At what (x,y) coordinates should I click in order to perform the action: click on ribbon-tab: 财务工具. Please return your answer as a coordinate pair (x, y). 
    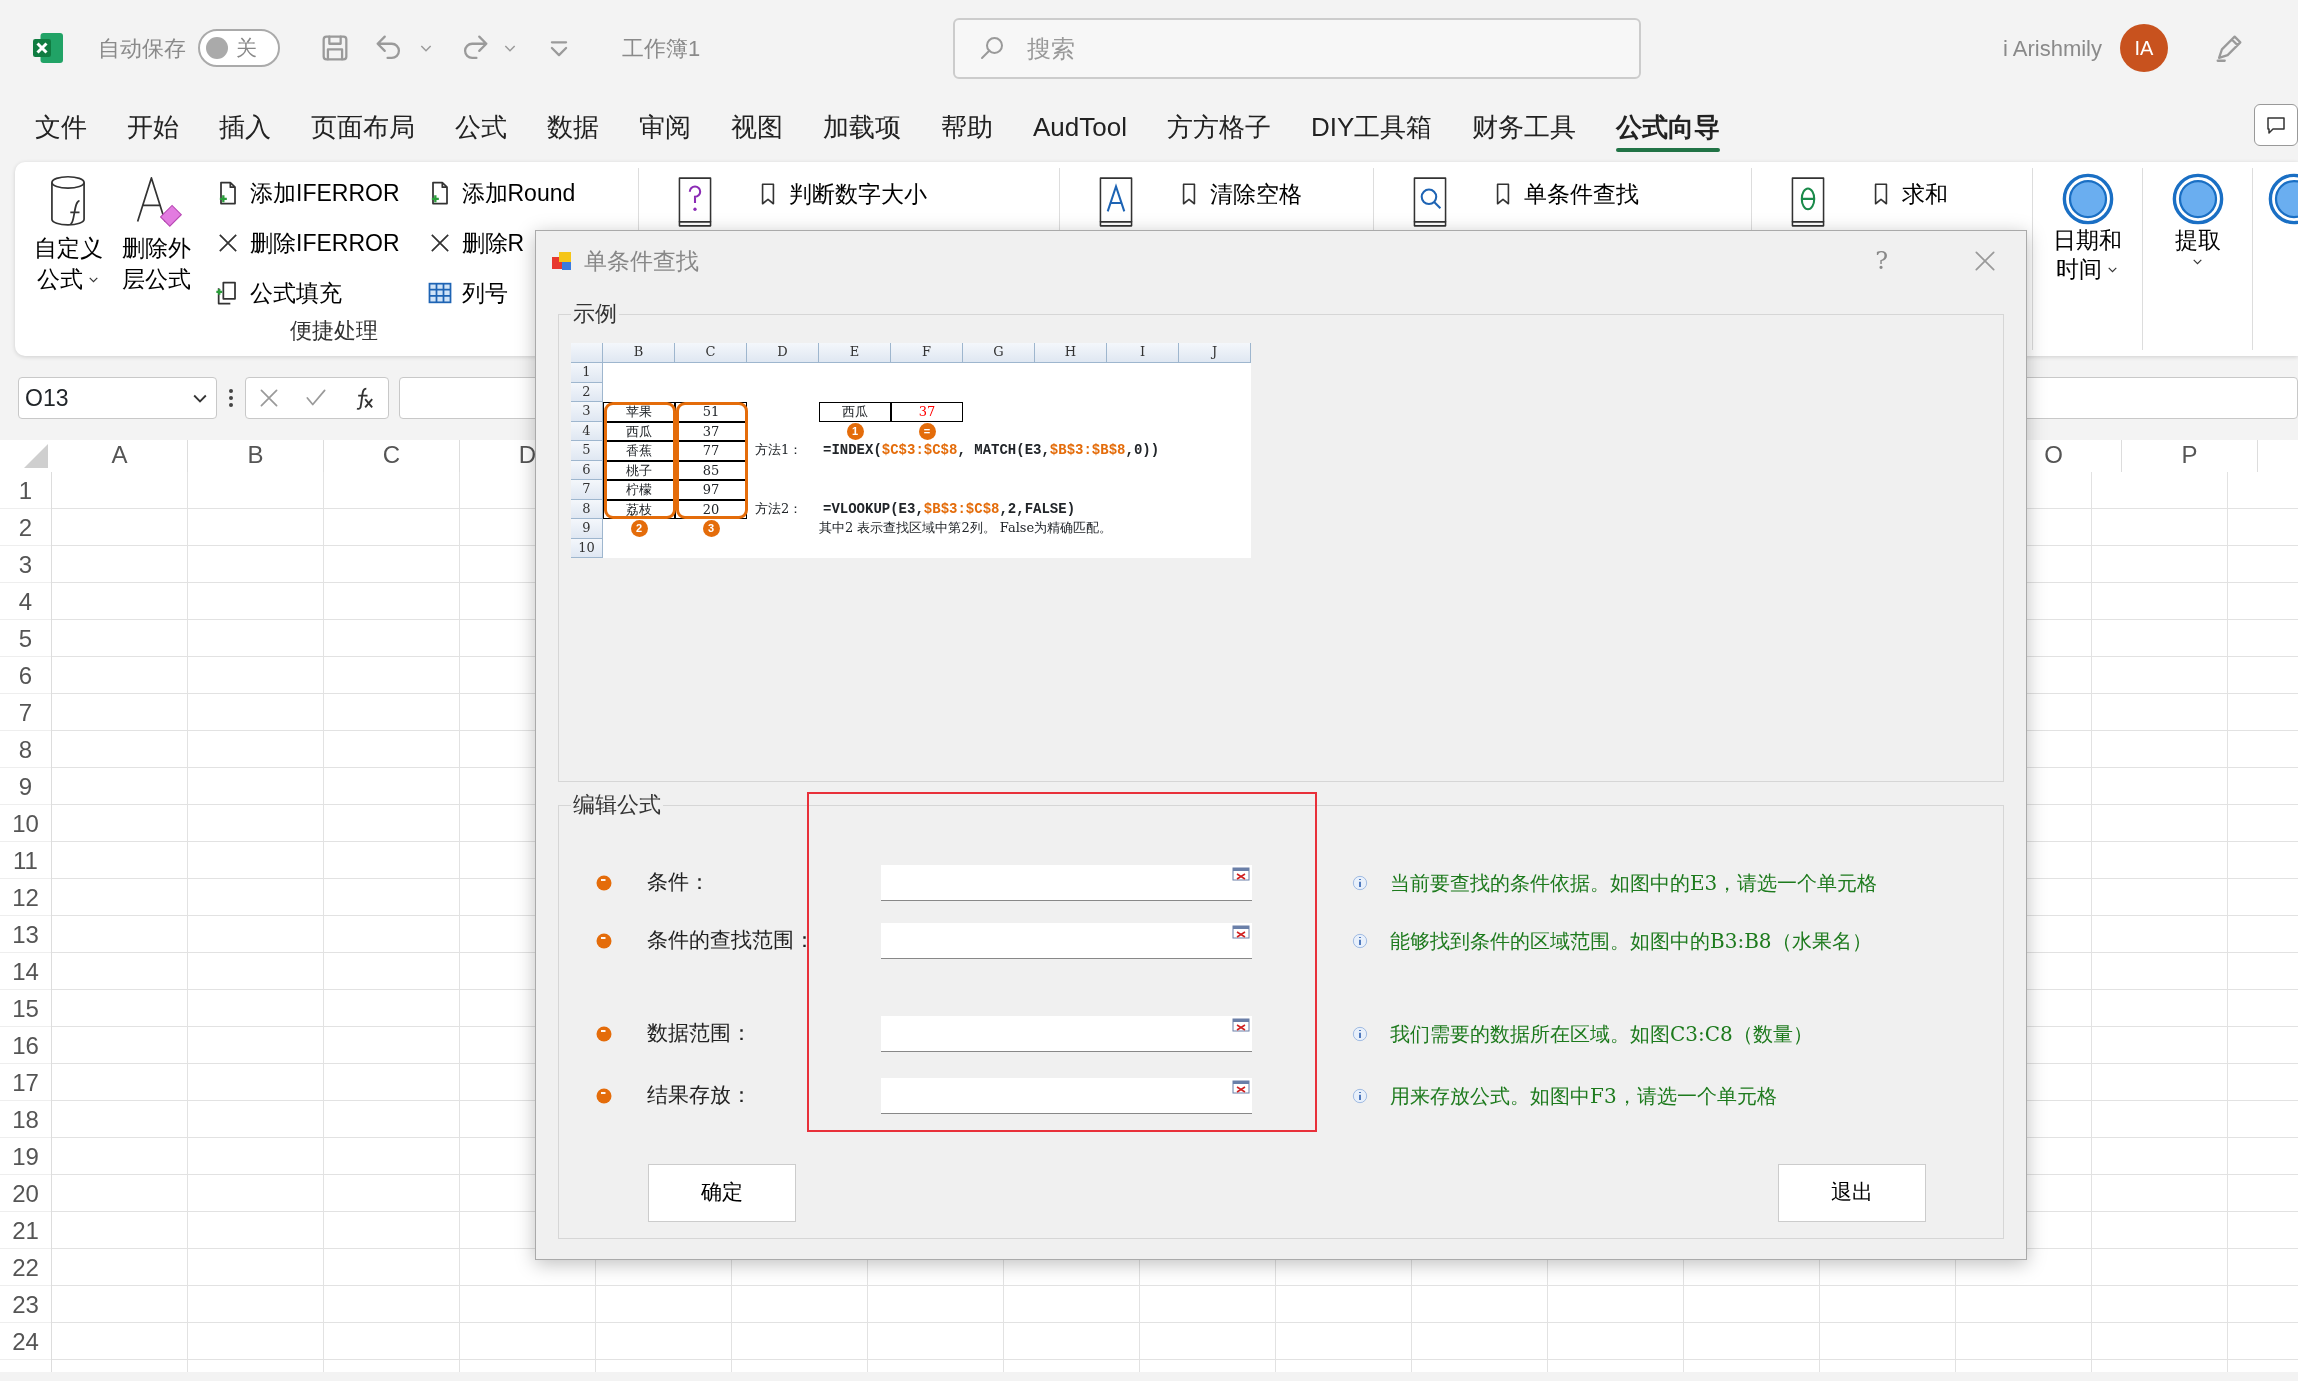
    Looking at the image, I should click on (1524, 127).